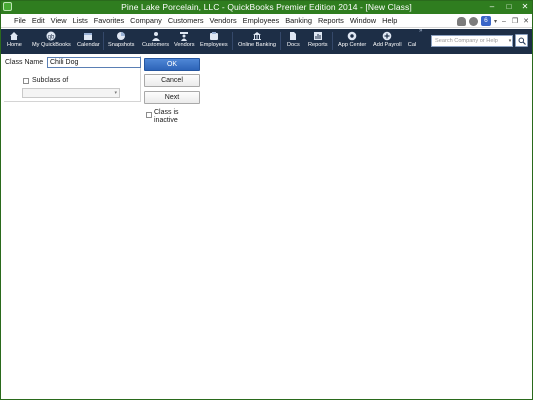  I want to click on toolbar-calendar-overflow-label: Cal, so click(412, 45).